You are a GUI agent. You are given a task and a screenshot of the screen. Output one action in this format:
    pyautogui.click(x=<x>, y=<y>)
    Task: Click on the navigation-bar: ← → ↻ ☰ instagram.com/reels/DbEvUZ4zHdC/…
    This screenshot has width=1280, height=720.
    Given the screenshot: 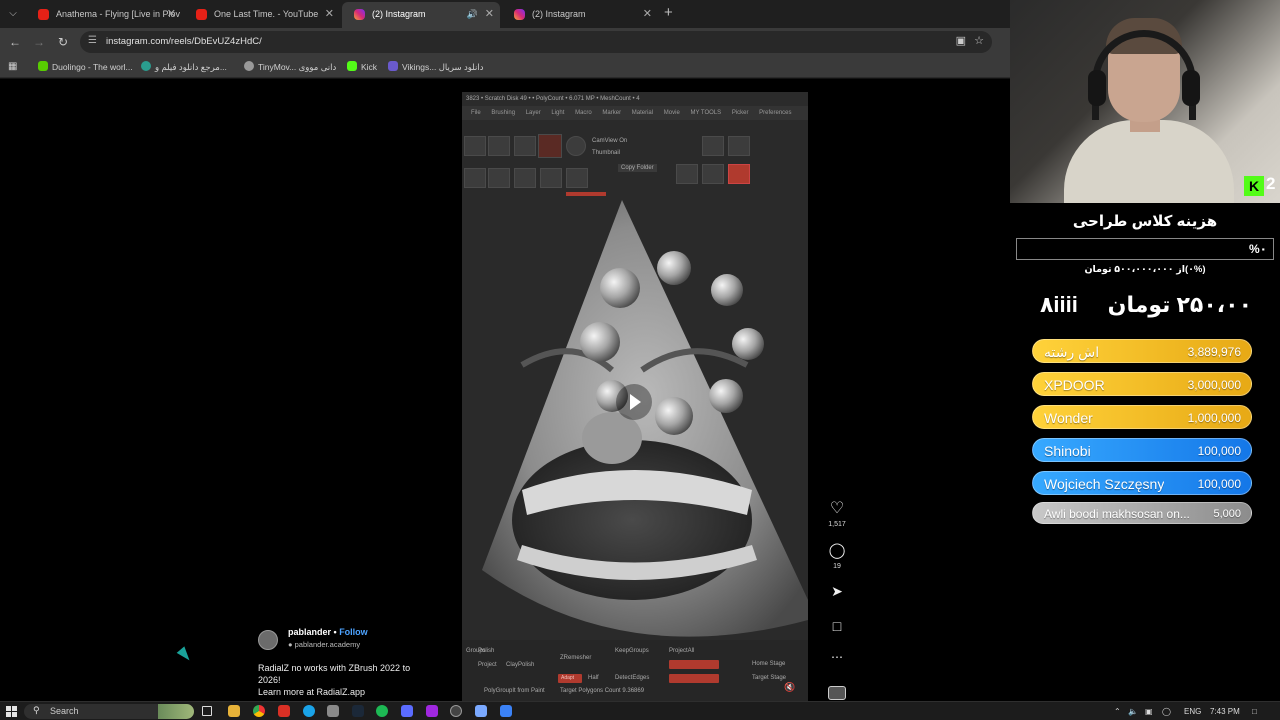 What is the action you would take?
    pyautogui.click(x=505, y=42)
    